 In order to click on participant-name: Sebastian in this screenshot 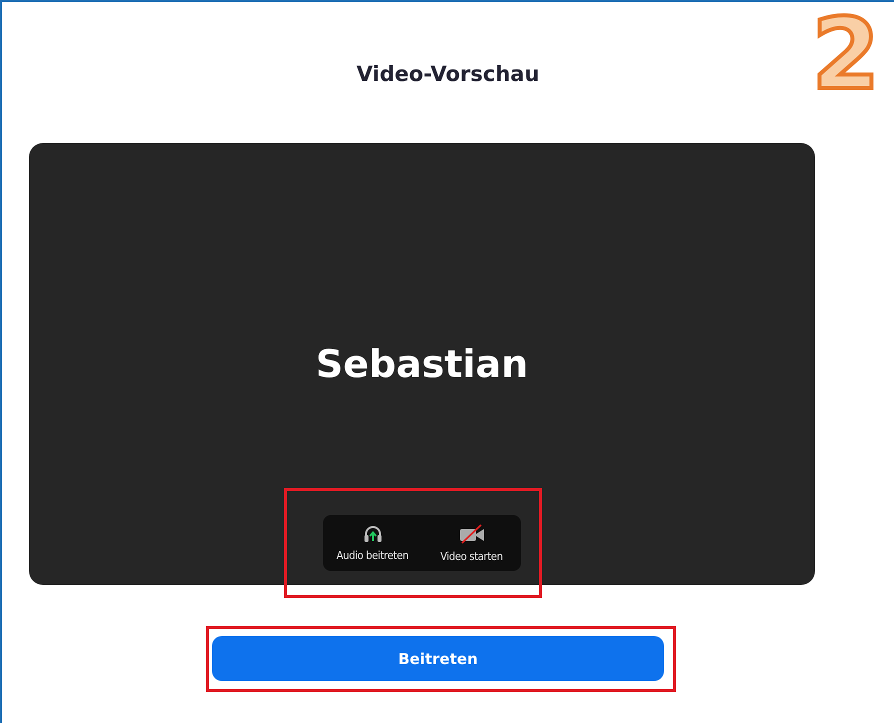, I will do `click(422, 364)`.